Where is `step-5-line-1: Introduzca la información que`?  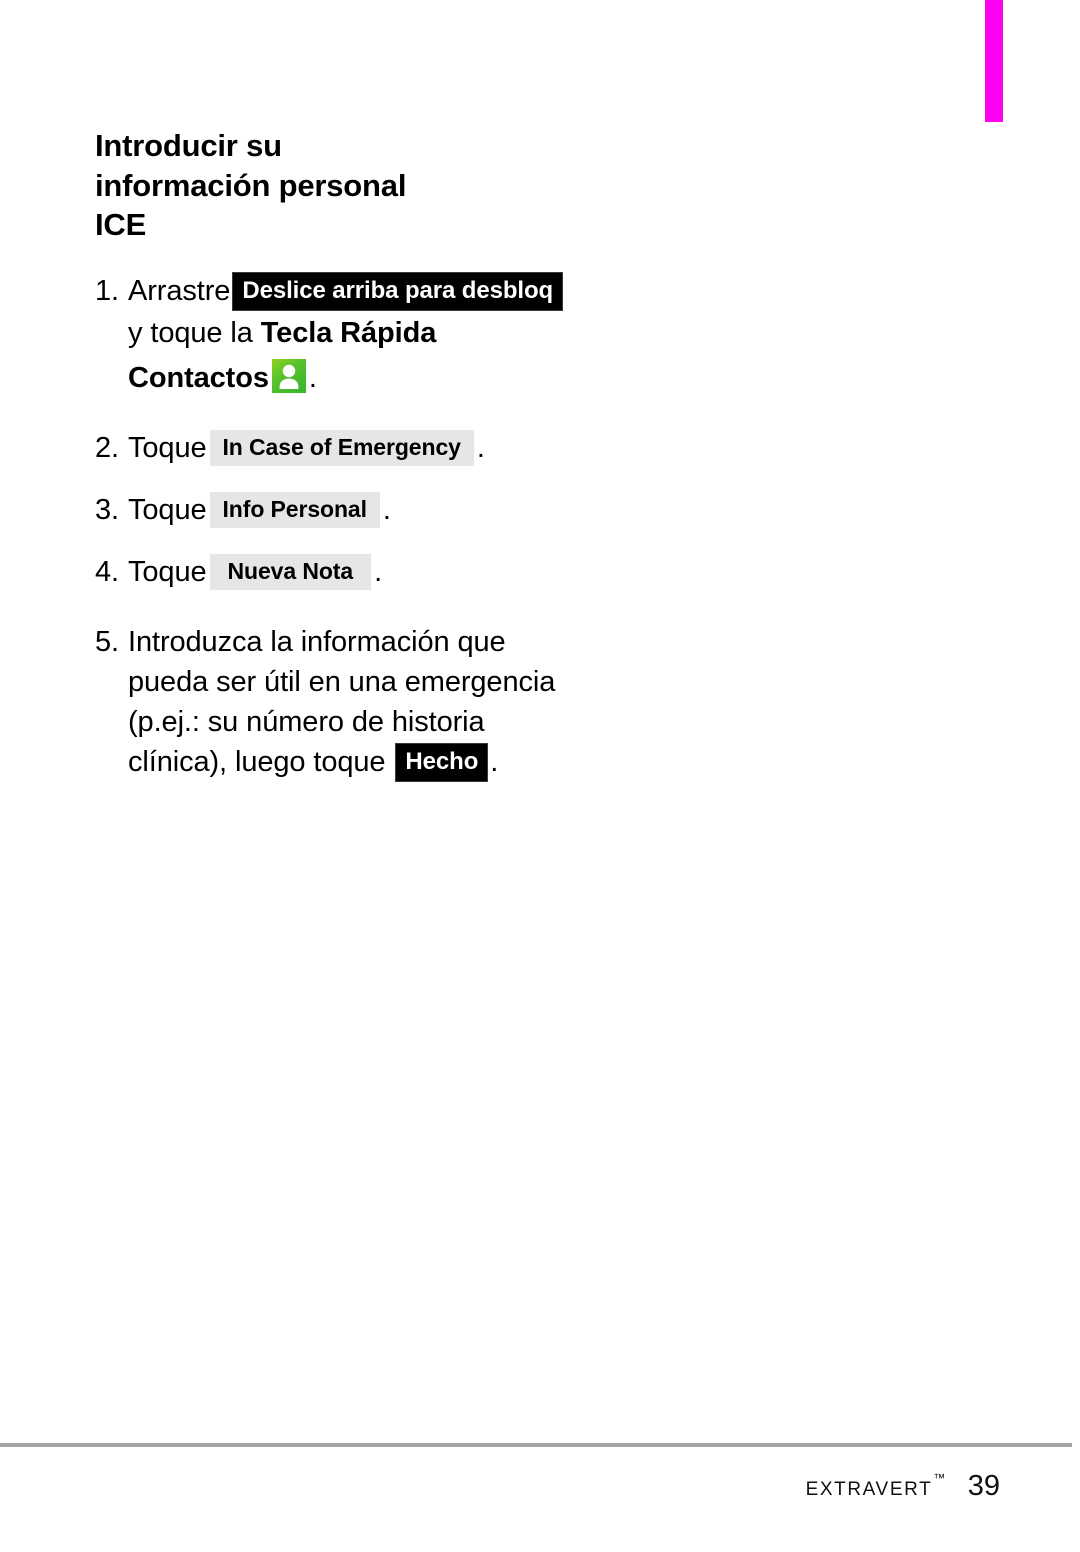 step-5-line-1: Introduzca la información que is located at coordinates (317, 642).